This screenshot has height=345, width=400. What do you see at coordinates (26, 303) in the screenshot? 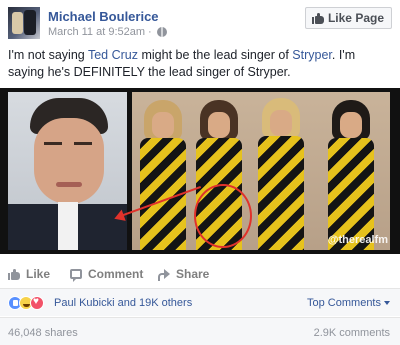
I see `reaction-icons` at bounding box center [26, 303].